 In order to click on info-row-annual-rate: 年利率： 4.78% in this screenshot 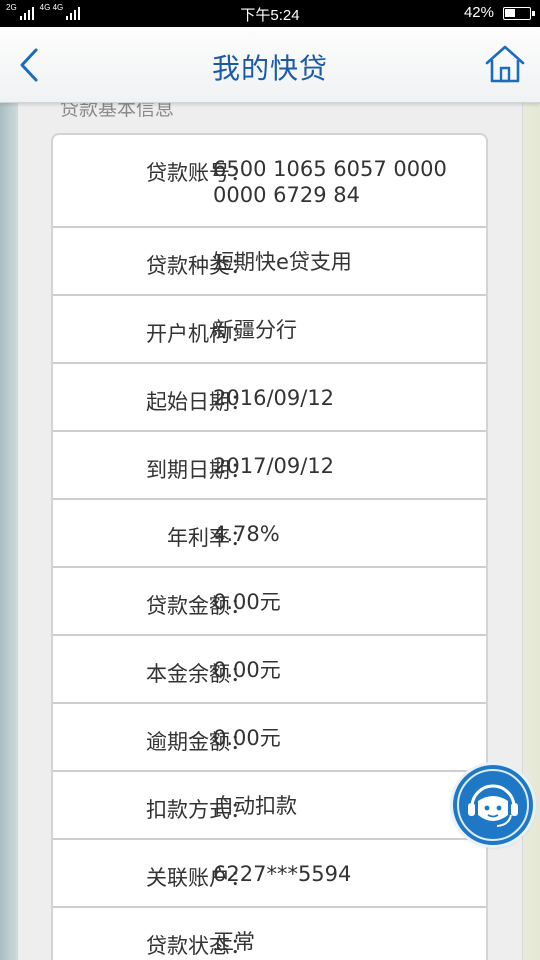, I will do `click(269, 534)`.